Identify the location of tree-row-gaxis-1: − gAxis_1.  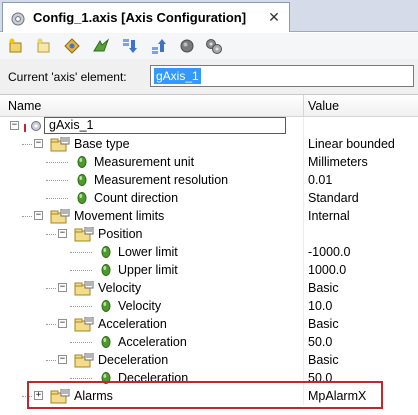
(209, 126).